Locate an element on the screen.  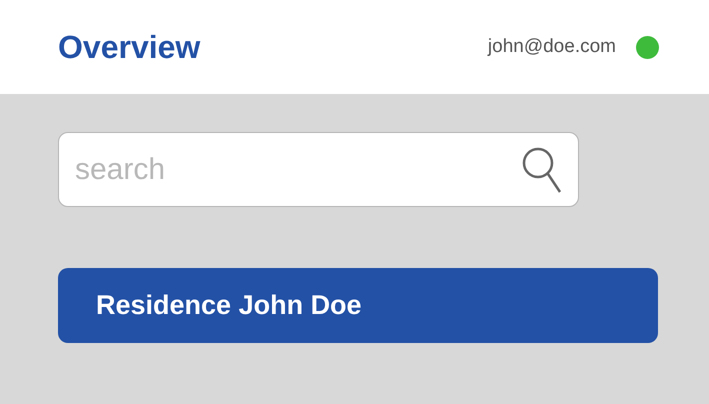
page-title: Overview is located at coordinates (129, 47).